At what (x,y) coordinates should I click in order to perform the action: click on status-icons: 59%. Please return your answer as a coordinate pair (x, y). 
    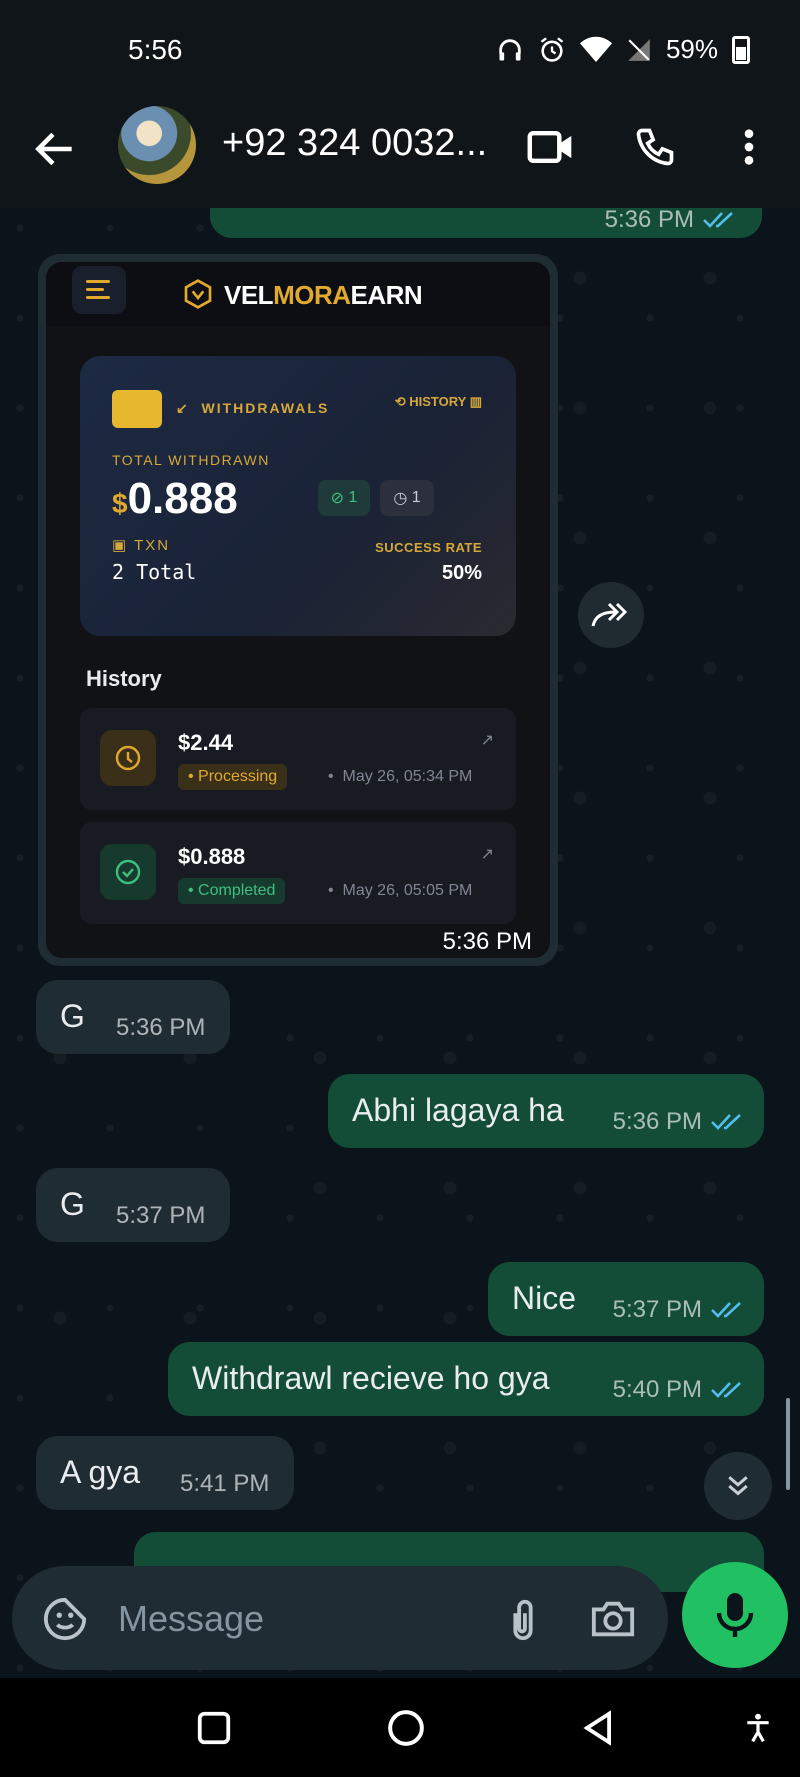
    Looking at the image, I should click on (623, 49).